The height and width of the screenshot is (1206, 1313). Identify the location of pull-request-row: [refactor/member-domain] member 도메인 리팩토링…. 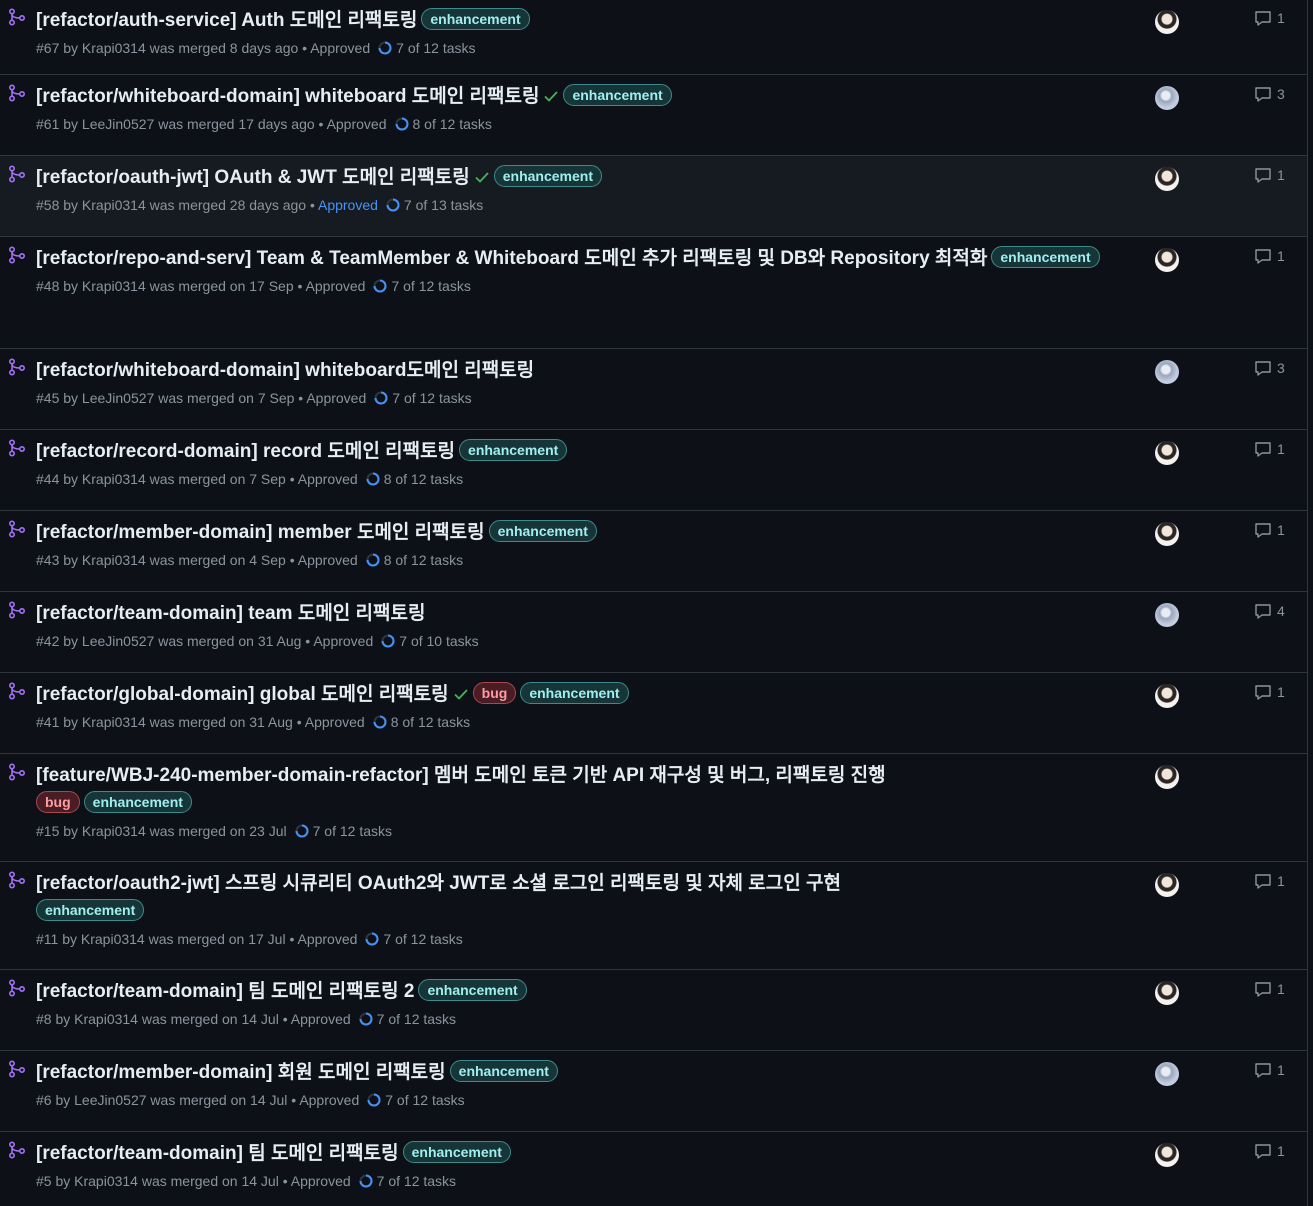
(653, 551).